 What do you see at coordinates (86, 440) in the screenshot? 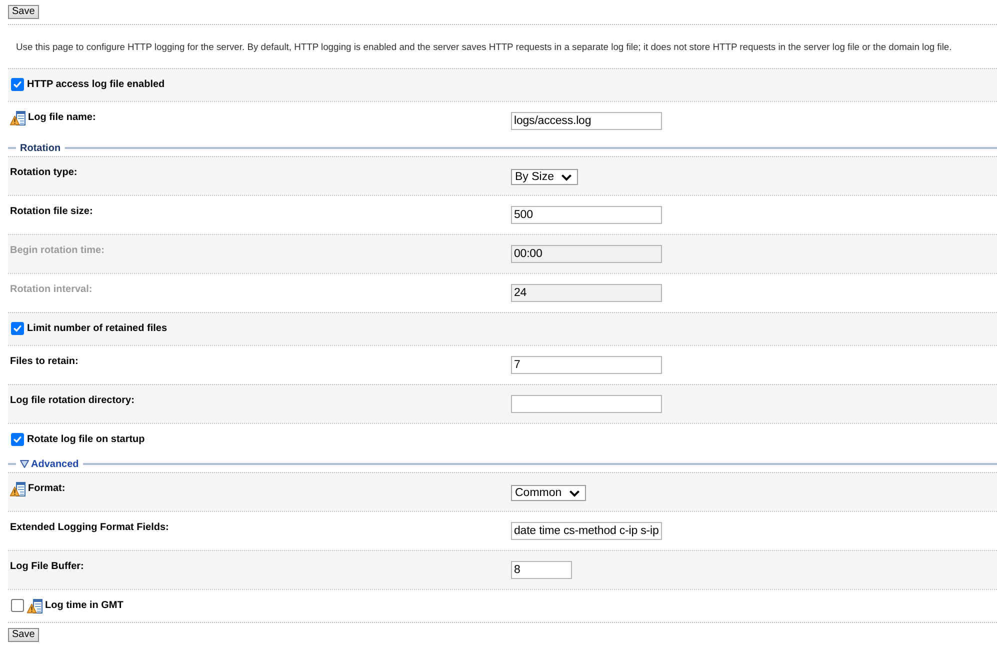
I see `checkbox-label: Rotate log file on startup` at bounding box center [86, 440].